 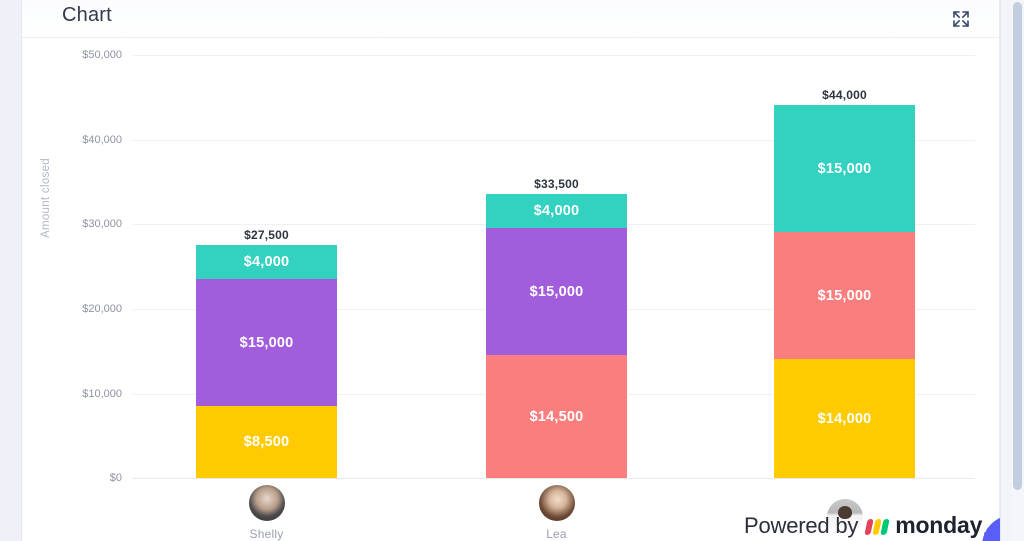 I want to click on bar-segment-2-1: $15,000, so click(x=844, y=295).